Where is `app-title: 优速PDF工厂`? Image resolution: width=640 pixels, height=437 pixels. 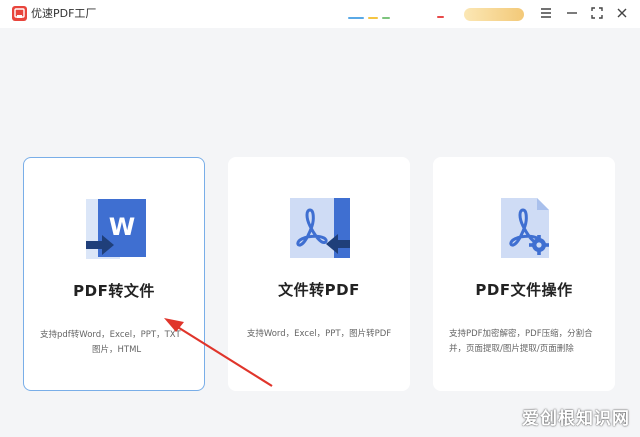 app-title: 优速PDF工厂 is located at coordinates (64, 13).